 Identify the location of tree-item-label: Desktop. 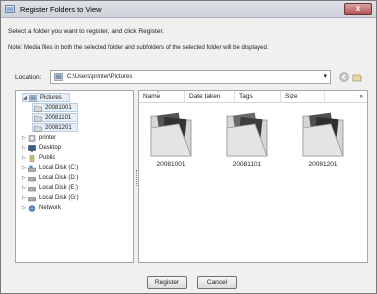
(50, 148).